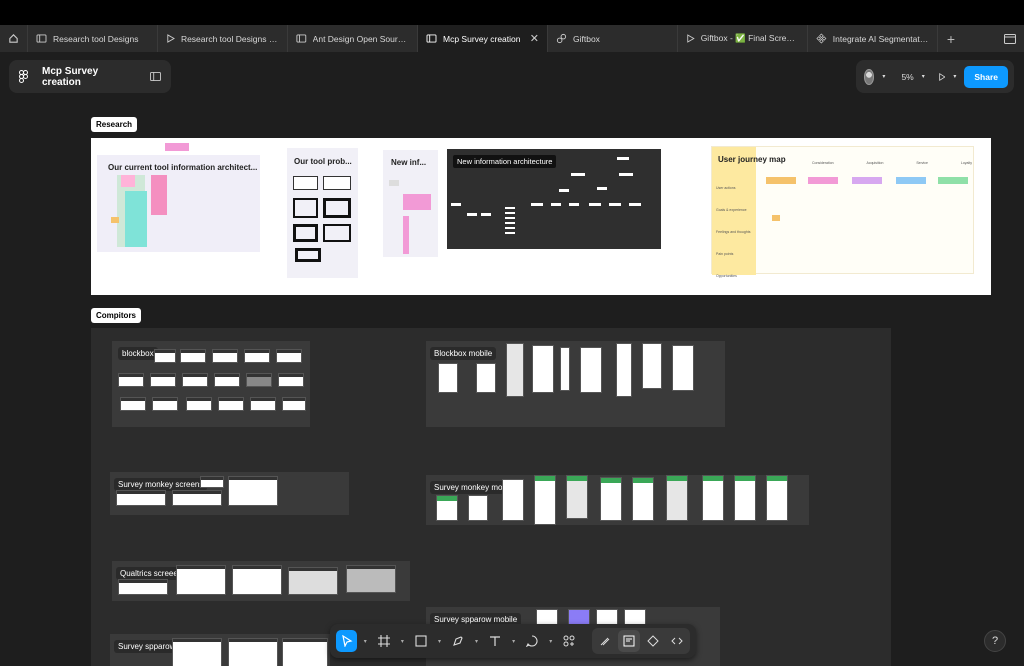  Describe the element at coordinates (114, 124) in the screenshot. I see `section-label-research: Research` at that location.